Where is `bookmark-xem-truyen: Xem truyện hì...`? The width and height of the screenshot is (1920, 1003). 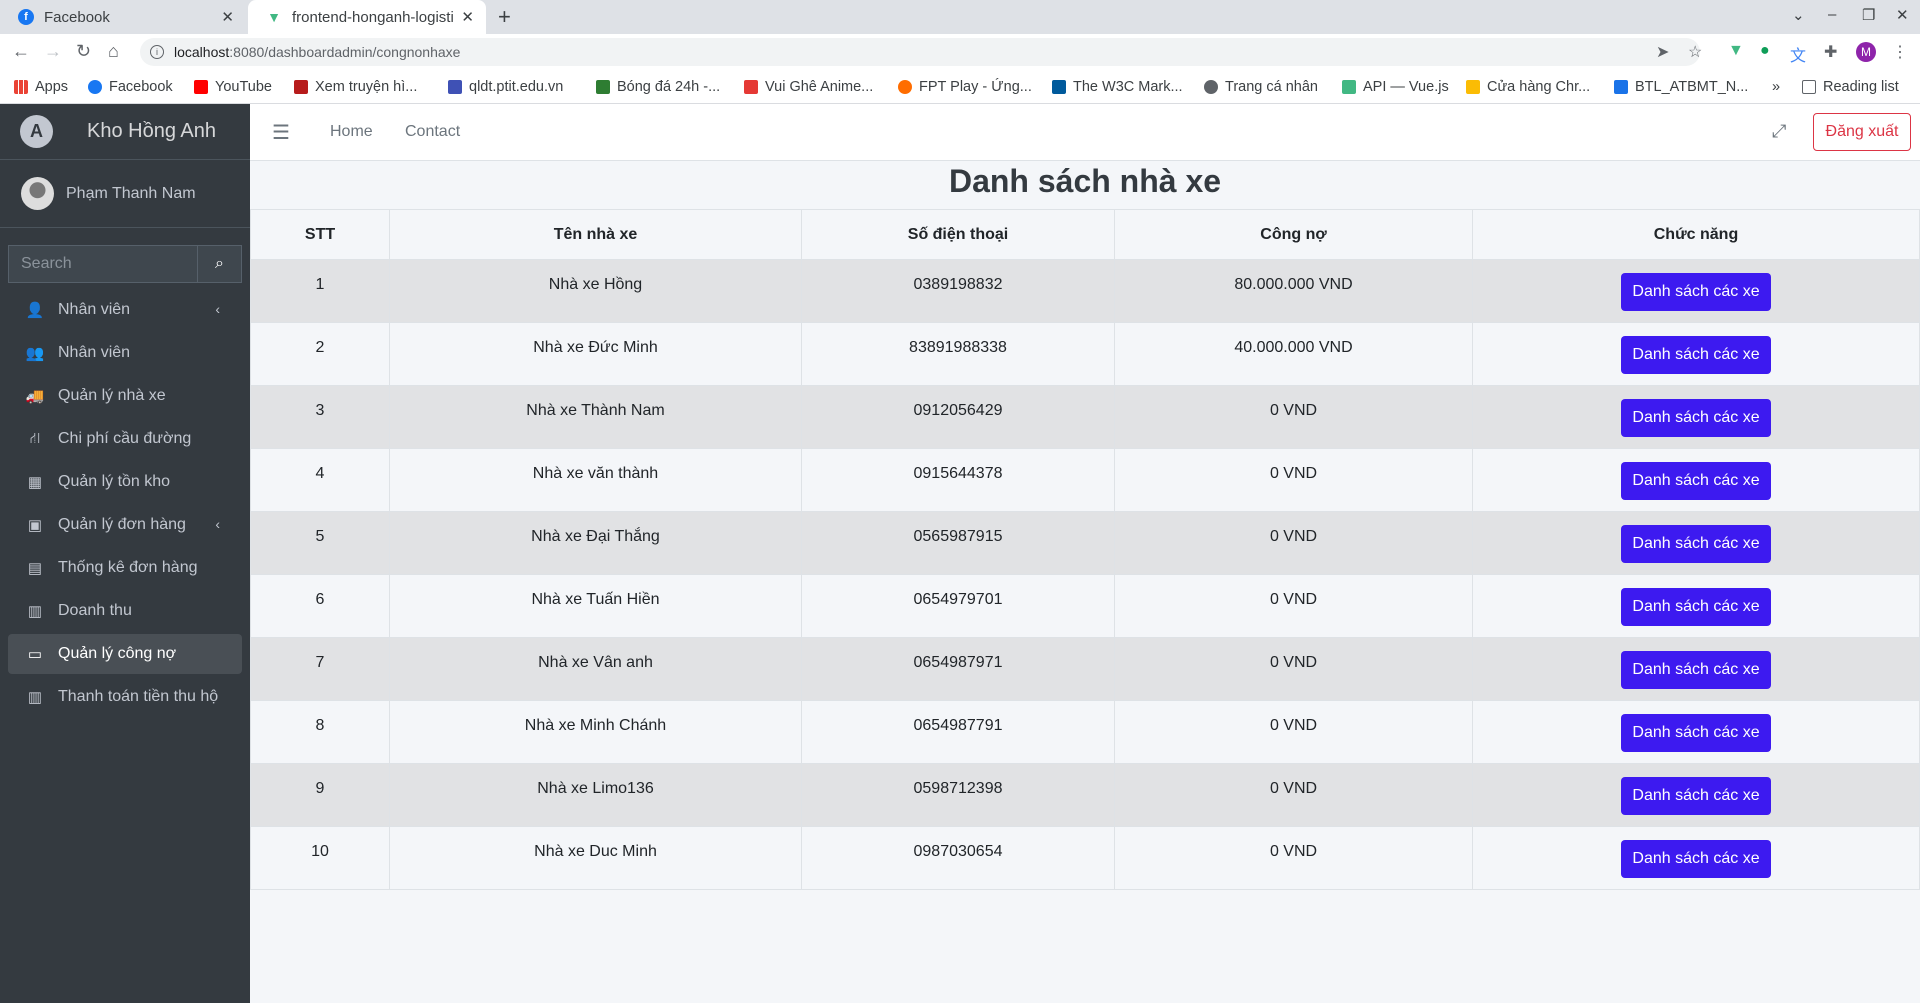
bookmark-xem-truyen: Xem truyện hì... is located at coordinates (355, 87).